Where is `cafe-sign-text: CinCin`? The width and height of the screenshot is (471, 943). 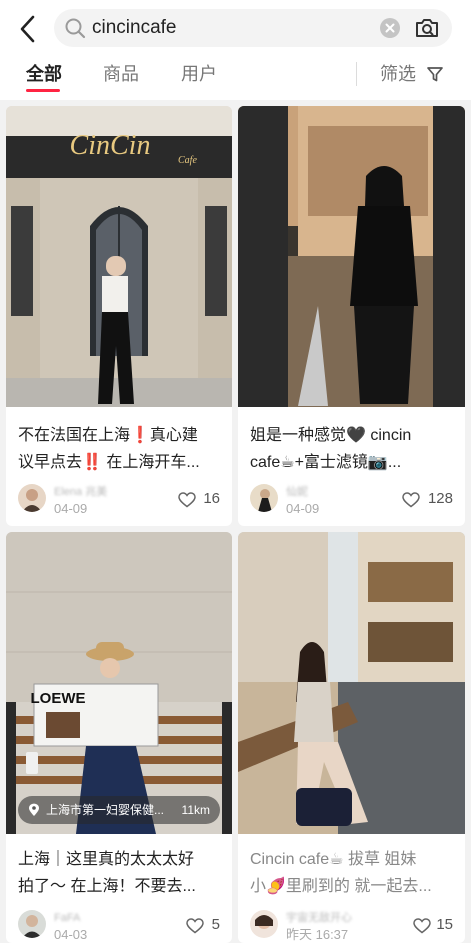
cafe-sign-text: CinCin is located at coordinates (110, 145).